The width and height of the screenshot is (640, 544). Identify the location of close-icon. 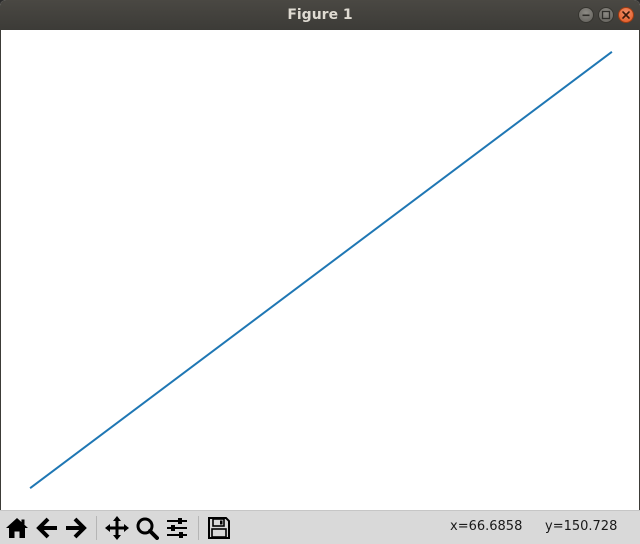
(626, 15).